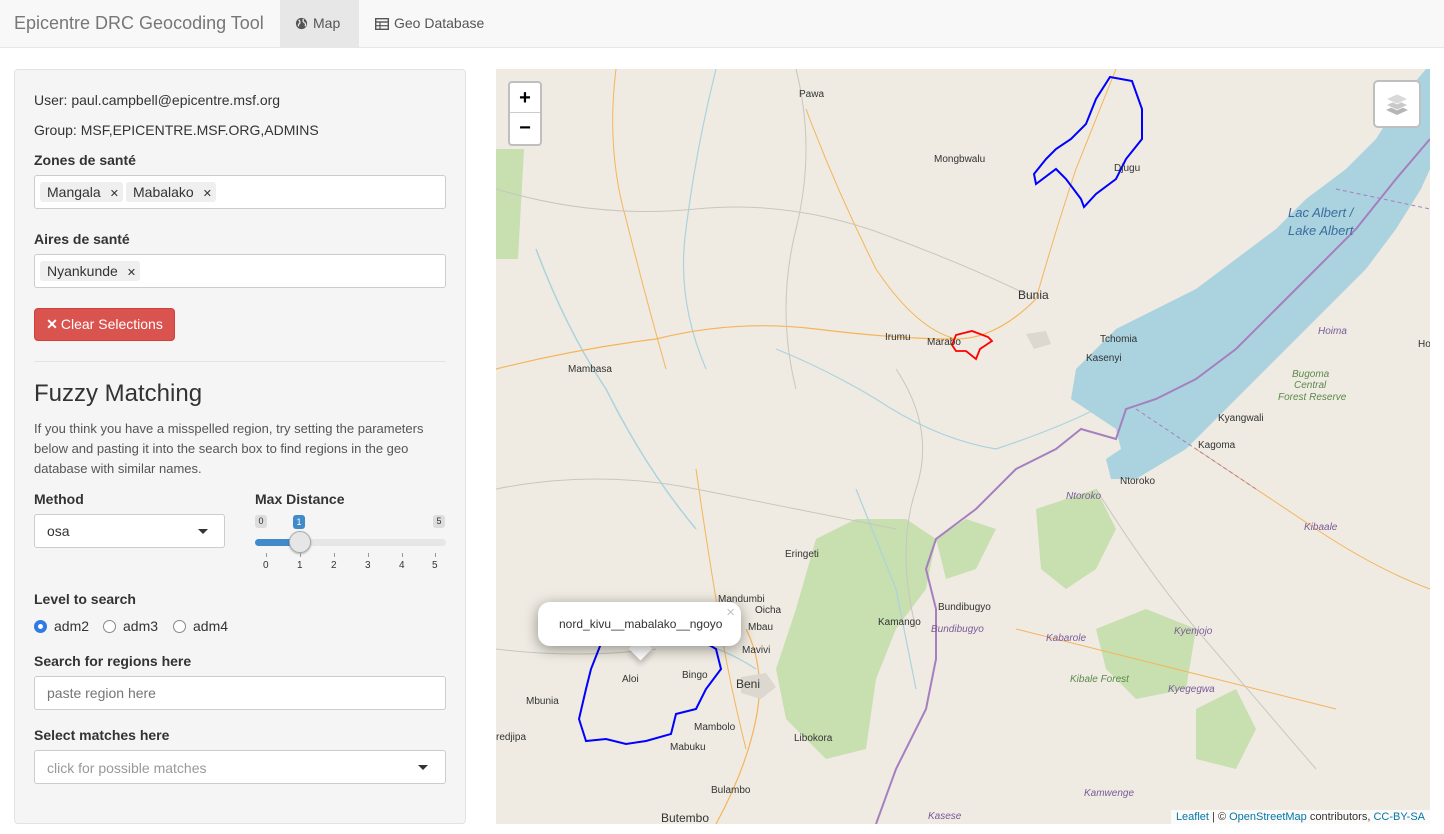 The image size is (1444, 834). What do you see at coordinates (240, 271) in the screenshot?
I see `aires-select: Nyankunde ✕` at bounding box center [240, 271].